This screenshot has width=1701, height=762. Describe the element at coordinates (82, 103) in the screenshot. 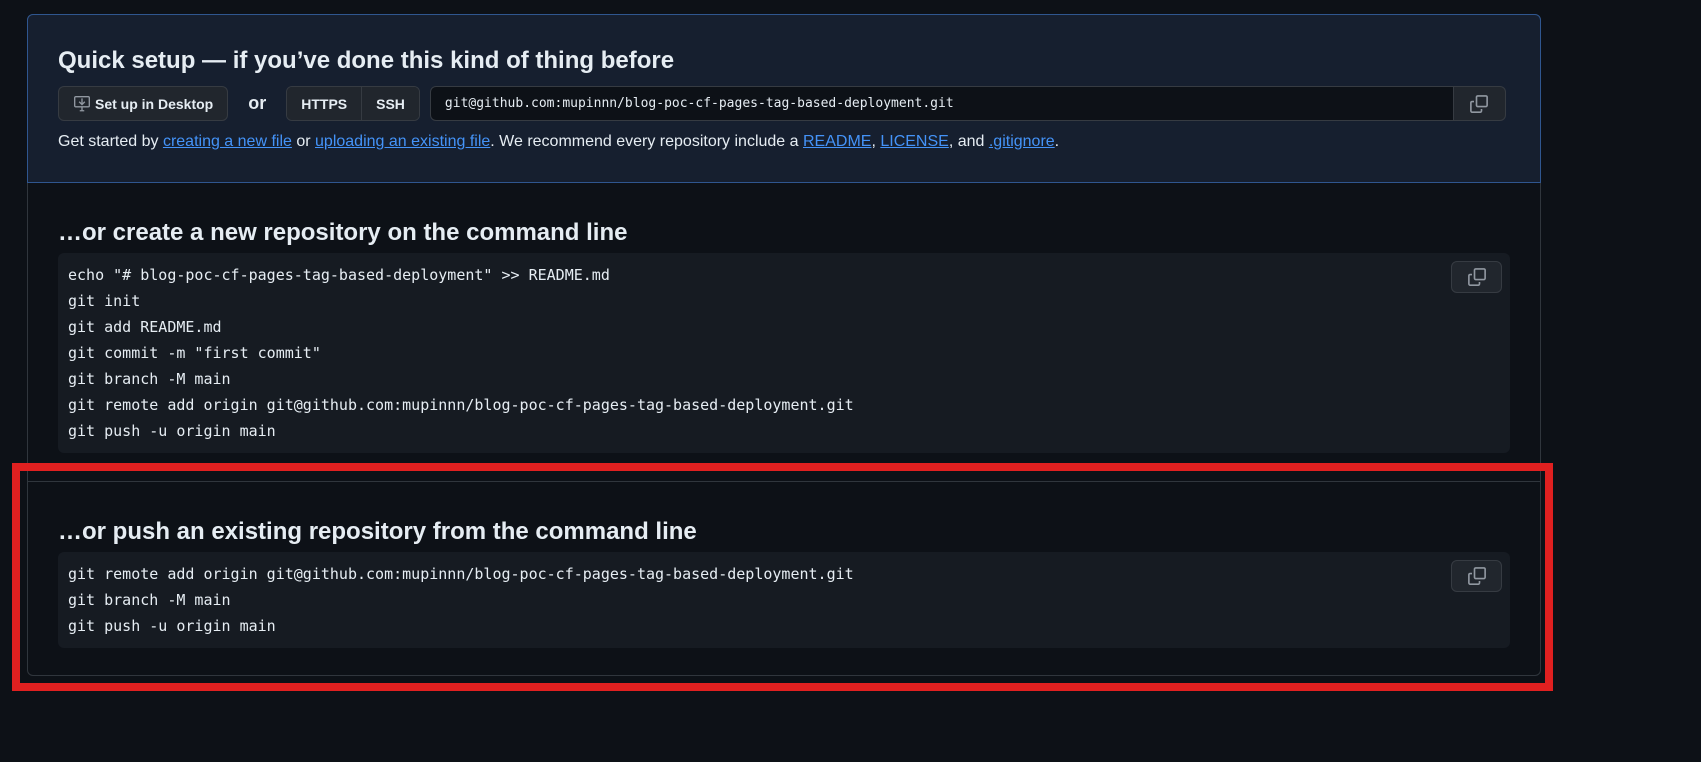

I see `desktop-download-icon` at that location.